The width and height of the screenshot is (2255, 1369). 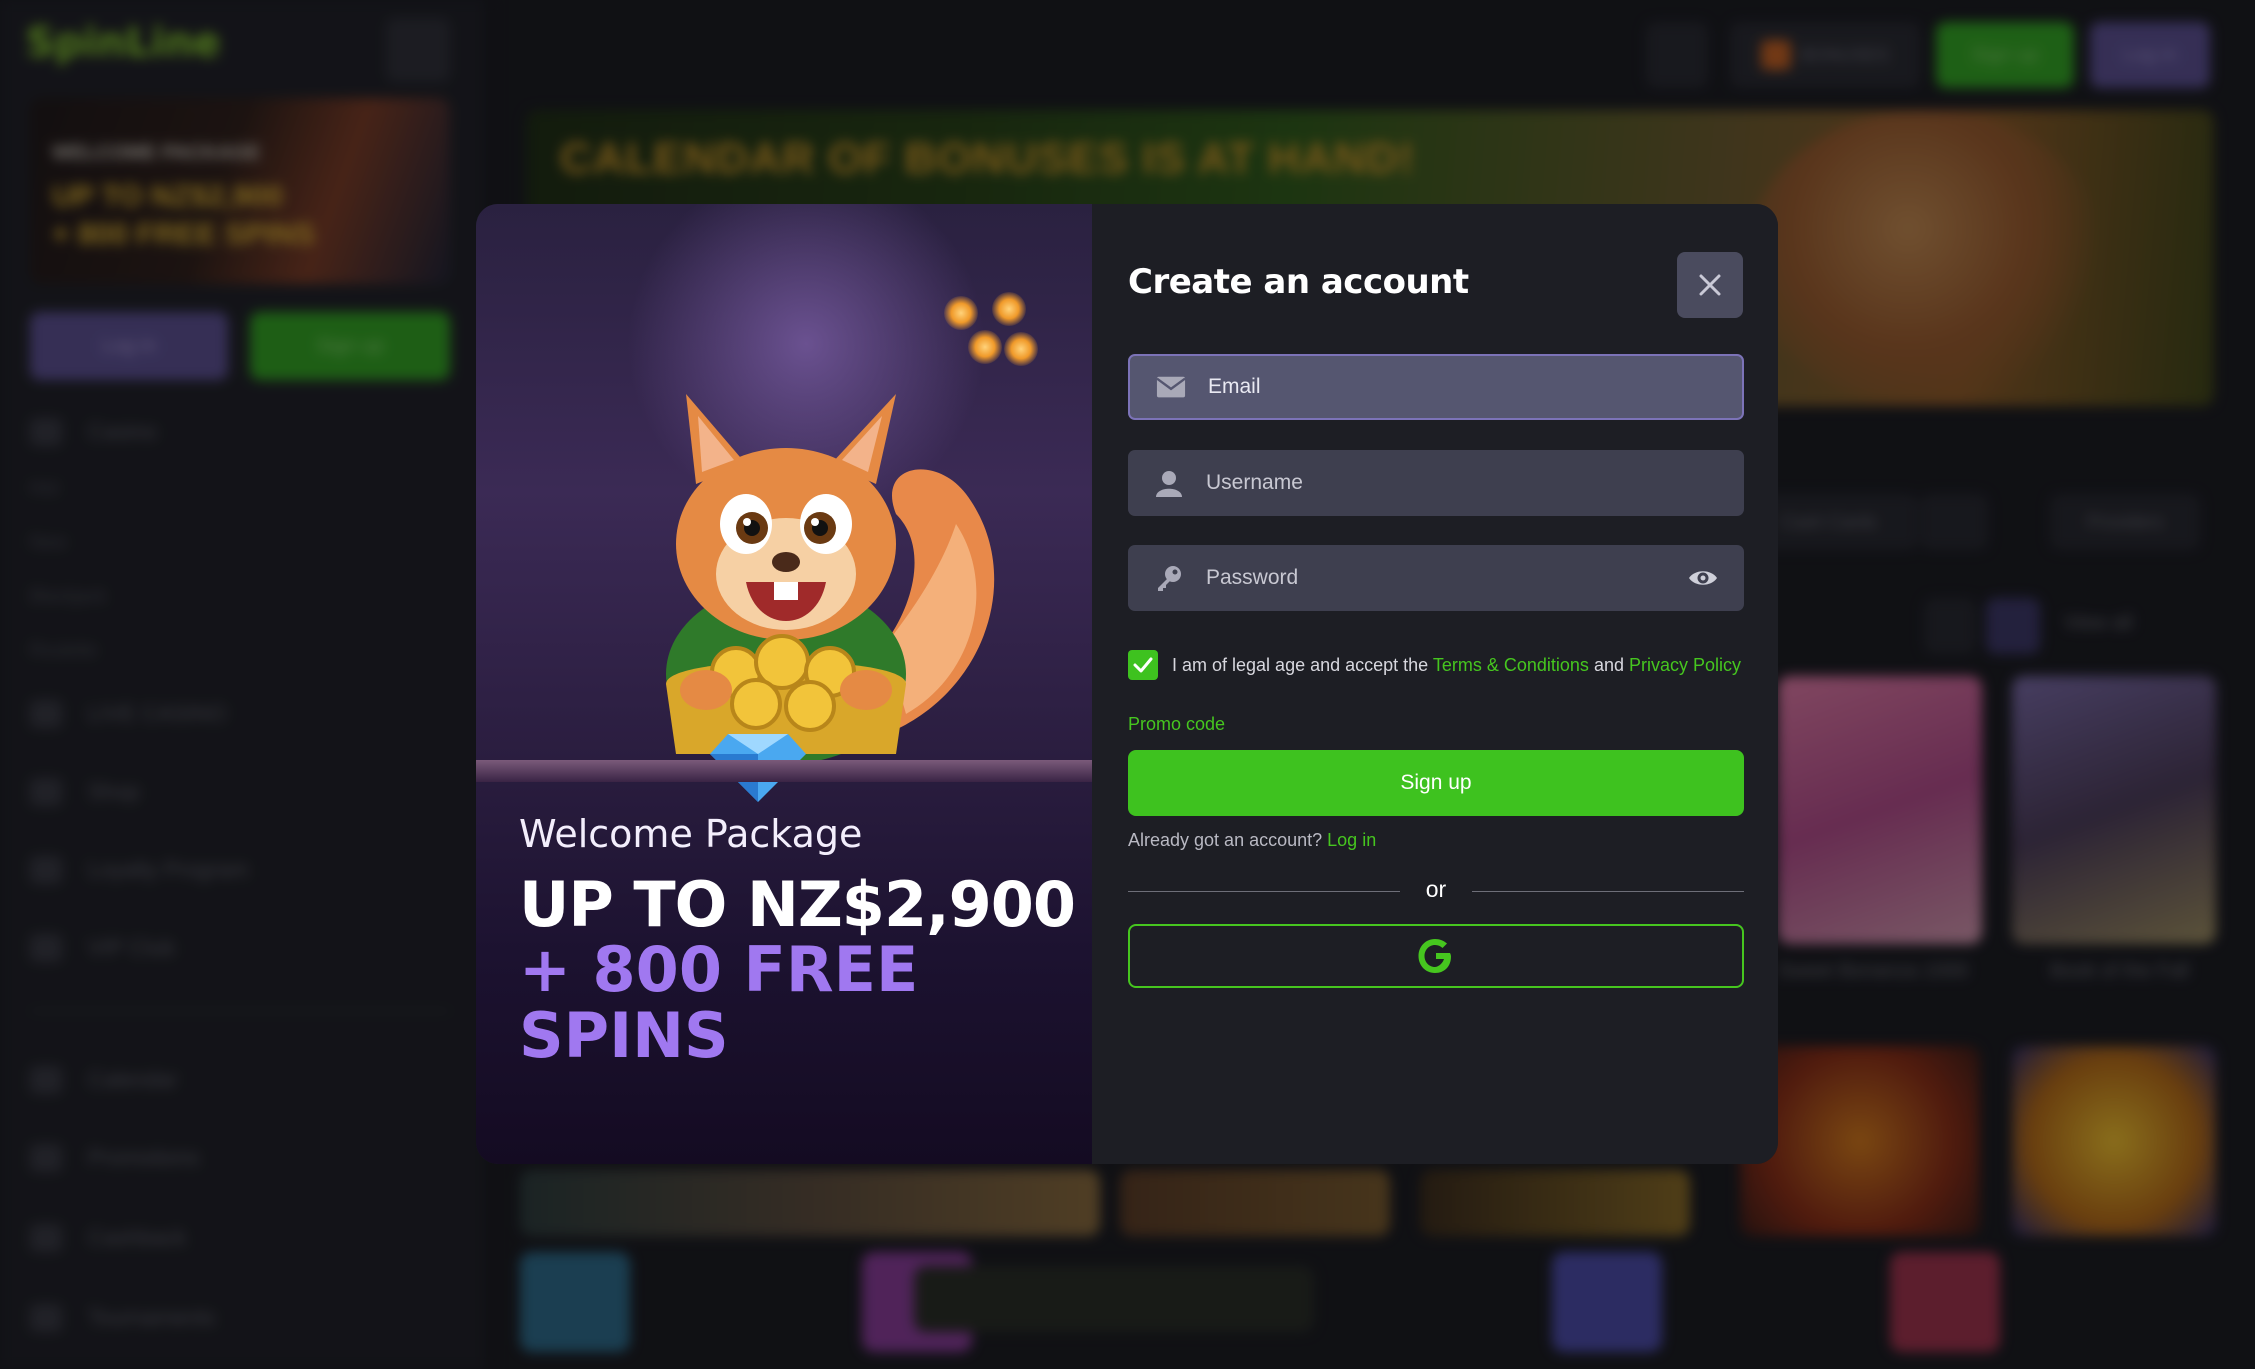 What do you see at coordinates (1252, 840) in the screenshot?
I see `already-account-text: Already got an account? Log in` at bounding box center [1252, 840].